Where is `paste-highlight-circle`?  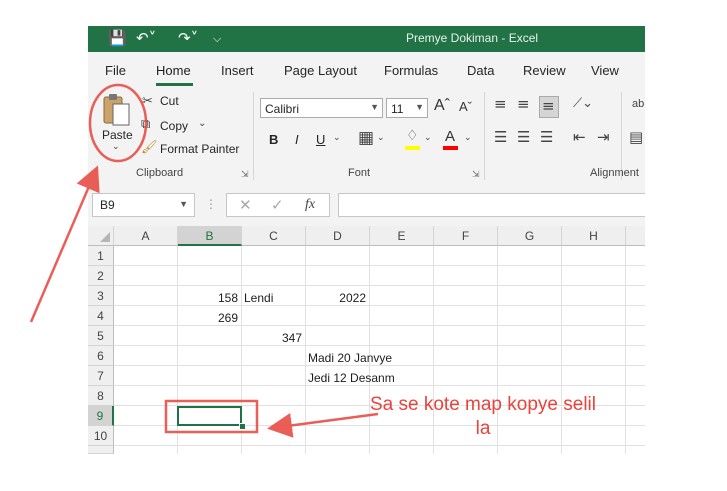
paste-highlight-circle is located at coordinates (118, 123).